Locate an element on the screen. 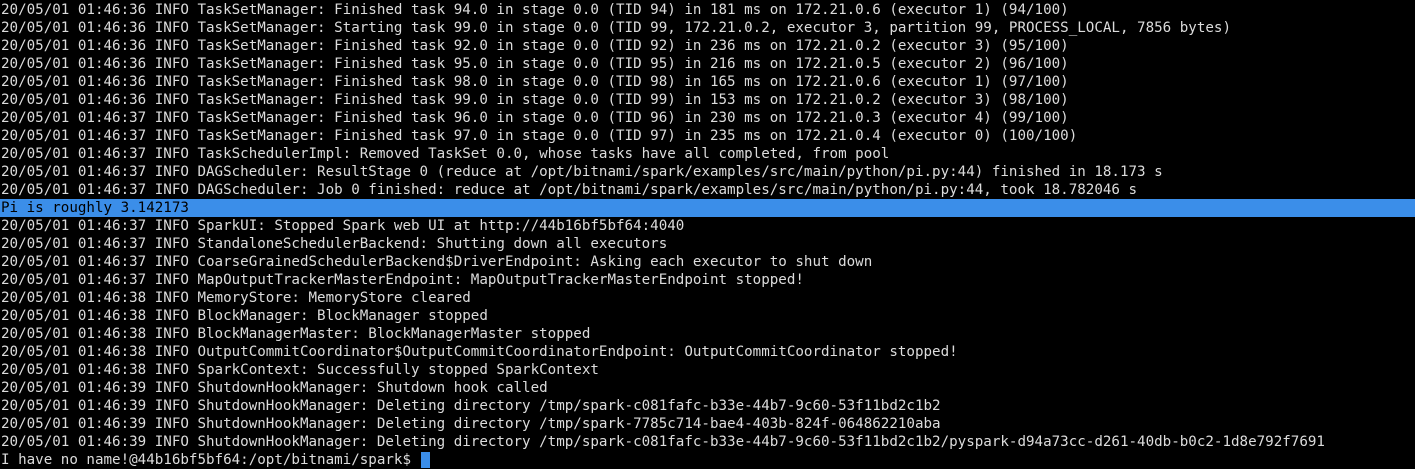 The image size is (1415, 469). text-cursor is located at coordinates (425, 460).